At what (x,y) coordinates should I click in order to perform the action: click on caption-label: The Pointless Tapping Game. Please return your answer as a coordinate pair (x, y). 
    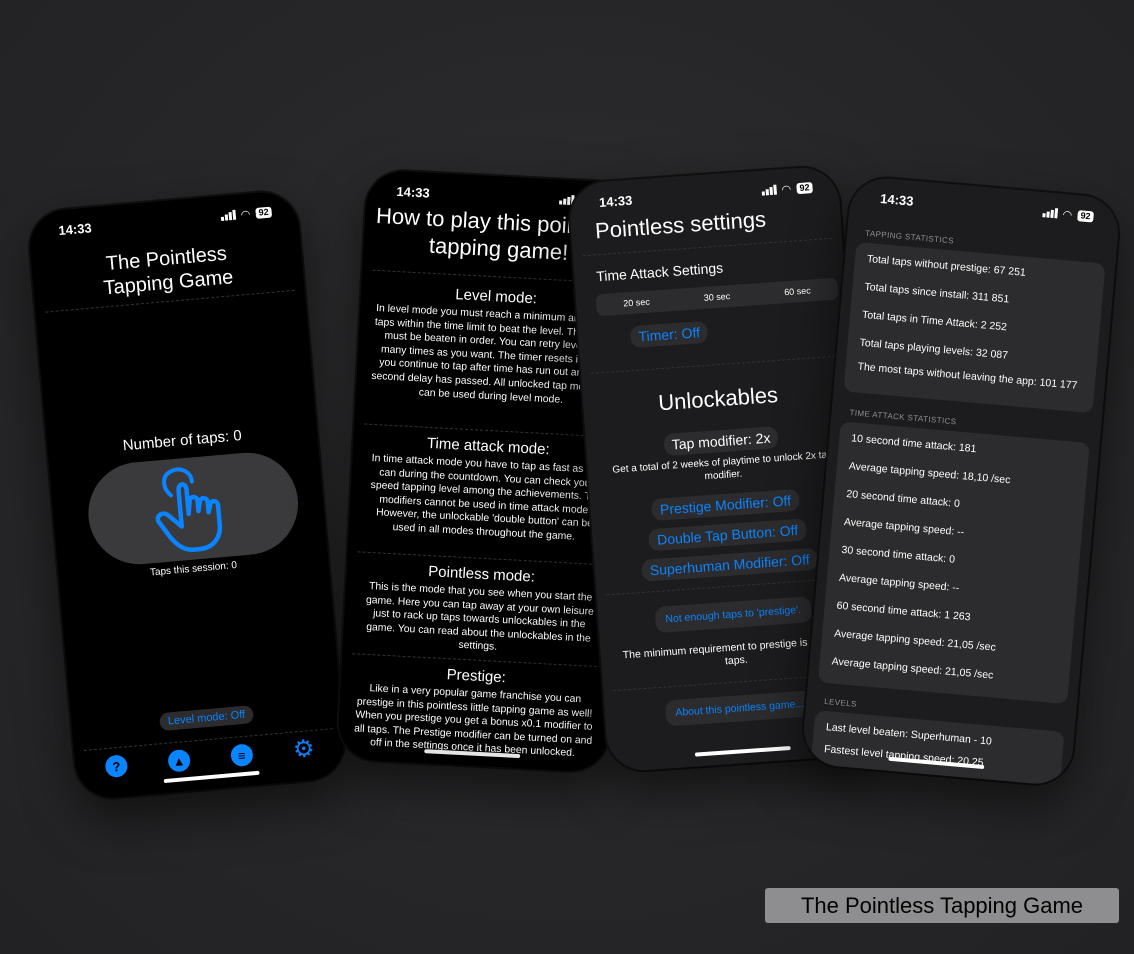
    Looking at the image, I should click on (942, 905).